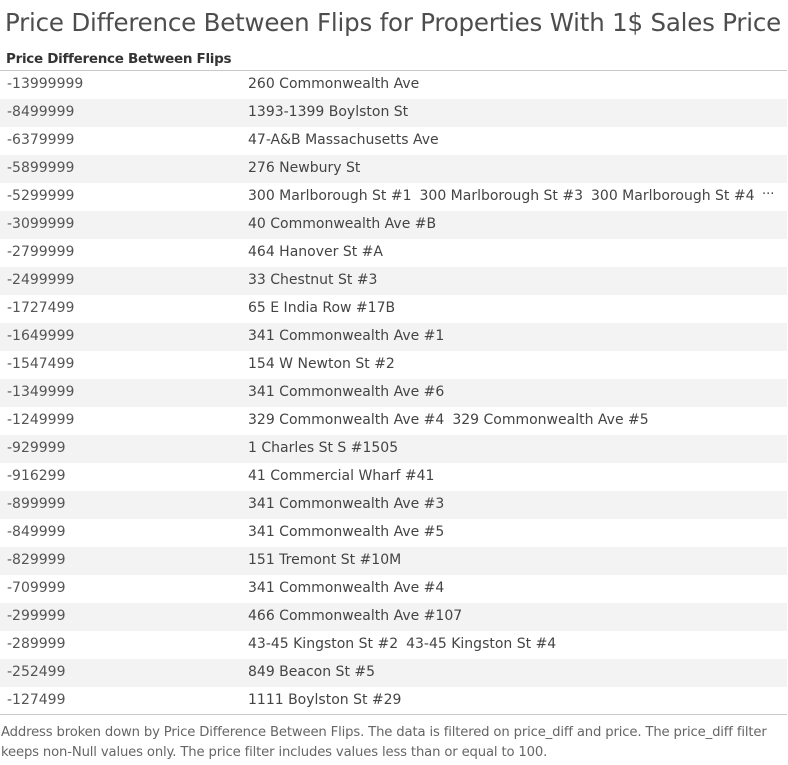 Image resolution: width=788 pixels, height=765 pixels. I want to click on ellipsis-icon: ···, so click(768, 194).